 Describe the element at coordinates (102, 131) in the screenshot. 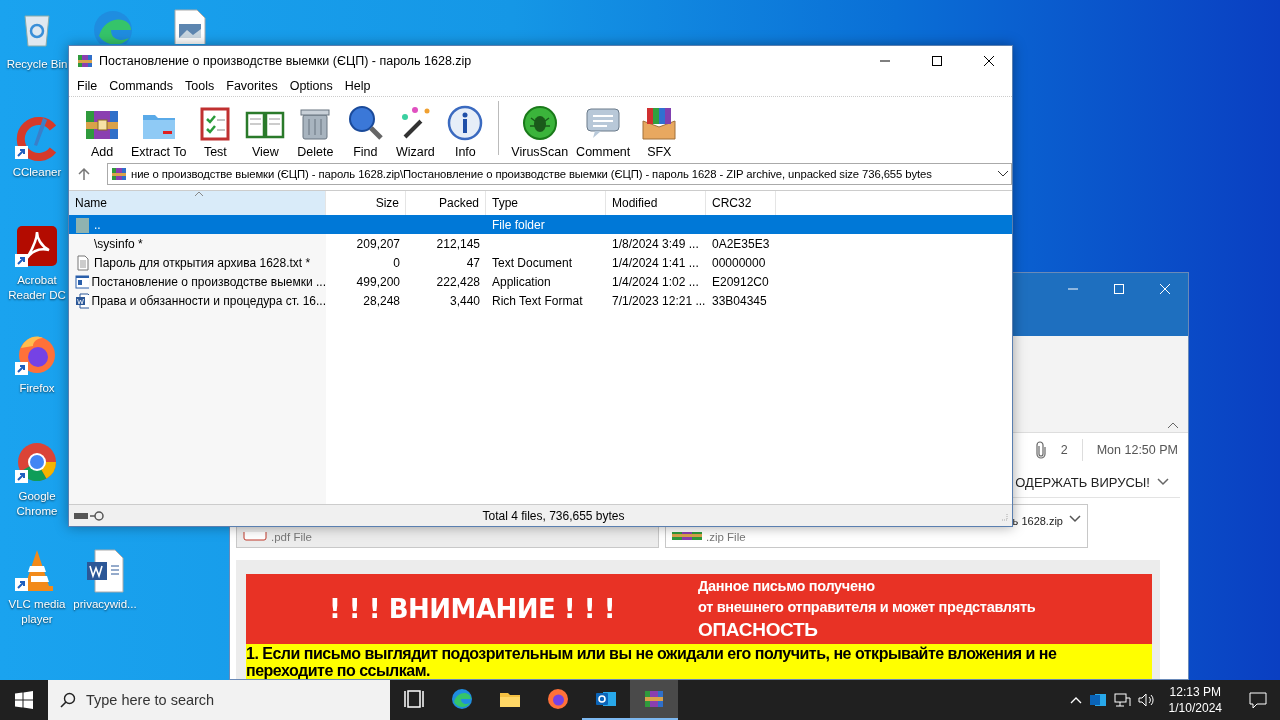

I see `toolbar-button: Add` at that location.